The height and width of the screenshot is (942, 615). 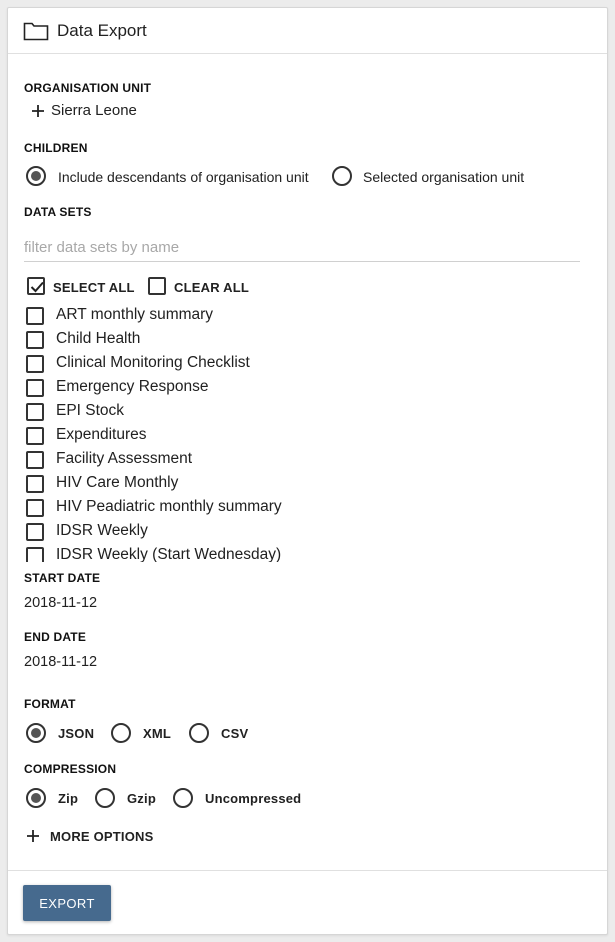 What do you see at coordinates (304, 436) in the screenshot?
I see `list-item: Expenditures` at bounding box center [304, 436].